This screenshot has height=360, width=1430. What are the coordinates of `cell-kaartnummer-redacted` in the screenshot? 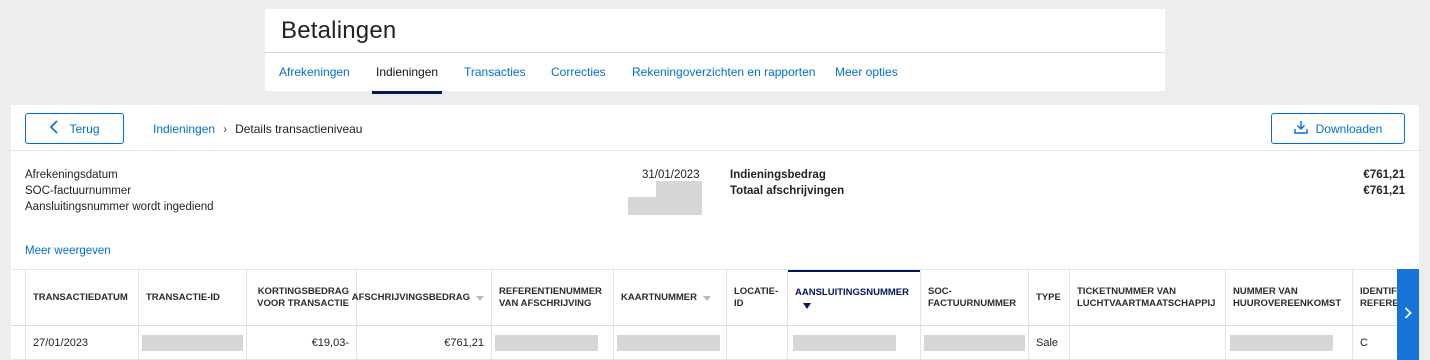 It's located at (670, 343).